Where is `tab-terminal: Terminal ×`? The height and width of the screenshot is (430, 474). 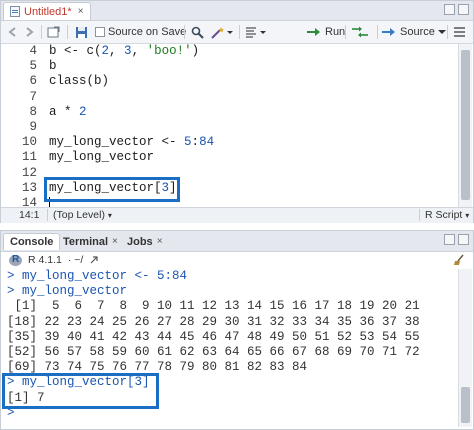
tab-terminal: Terminal × is located at coordinates (90, 241).